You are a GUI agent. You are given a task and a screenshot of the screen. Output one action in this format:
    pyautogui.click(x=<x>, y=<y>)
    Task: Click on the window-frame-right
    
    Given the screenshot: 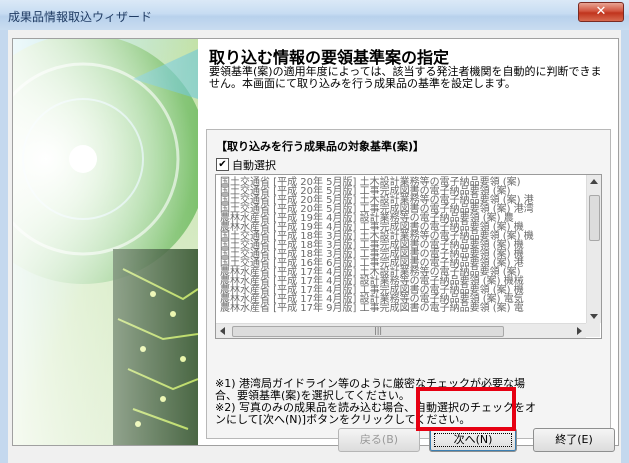 What is the action you would take?
    pyautogui.click(x=625, y=246)
    